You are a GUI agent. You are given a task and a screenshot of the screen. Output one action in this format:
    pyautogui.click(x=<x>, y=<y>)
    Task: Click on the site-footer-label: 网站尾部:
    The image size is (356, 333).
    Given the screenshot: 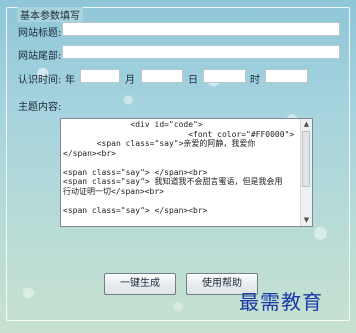 What is the action you would take?
    pyautogui.click(x=40, y=56)
    